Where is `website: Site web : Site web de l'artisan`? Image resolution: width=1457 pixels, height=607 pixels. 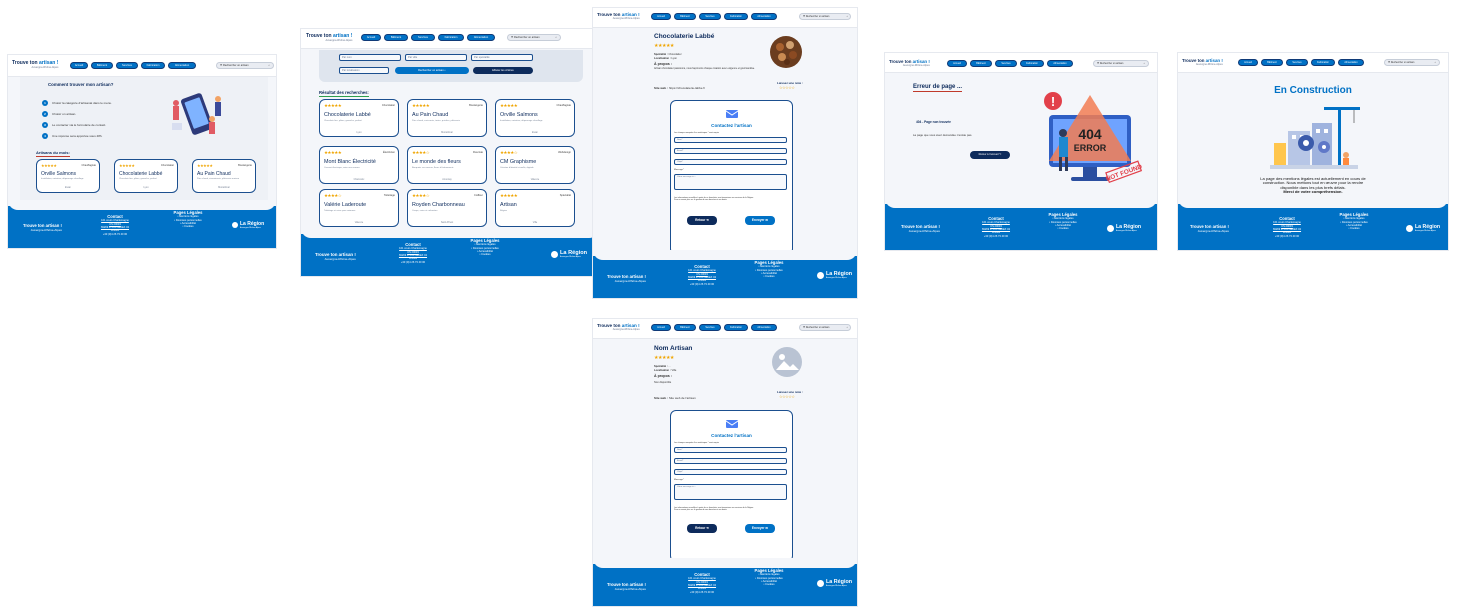
website: Site web : Site web de l'artisan is located at coordinates (675, 398).